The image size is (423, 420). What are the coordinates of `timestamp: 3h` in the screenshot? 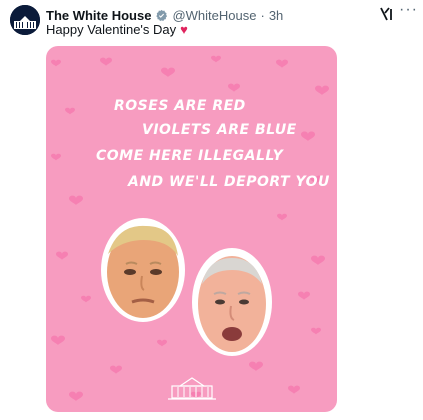 It's located at (276, 15).